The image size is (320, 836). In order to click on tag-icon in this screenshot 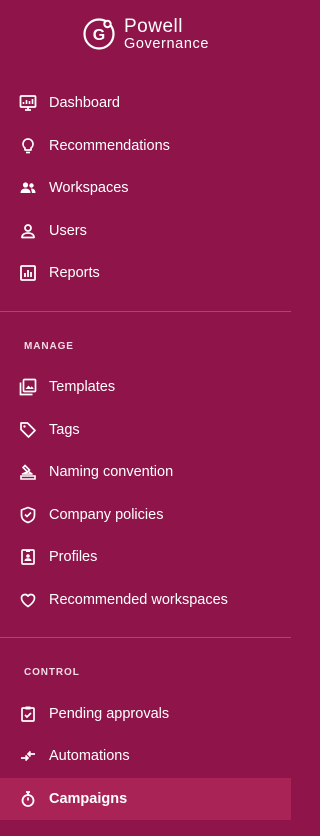, I will do `click(28, 430)`.